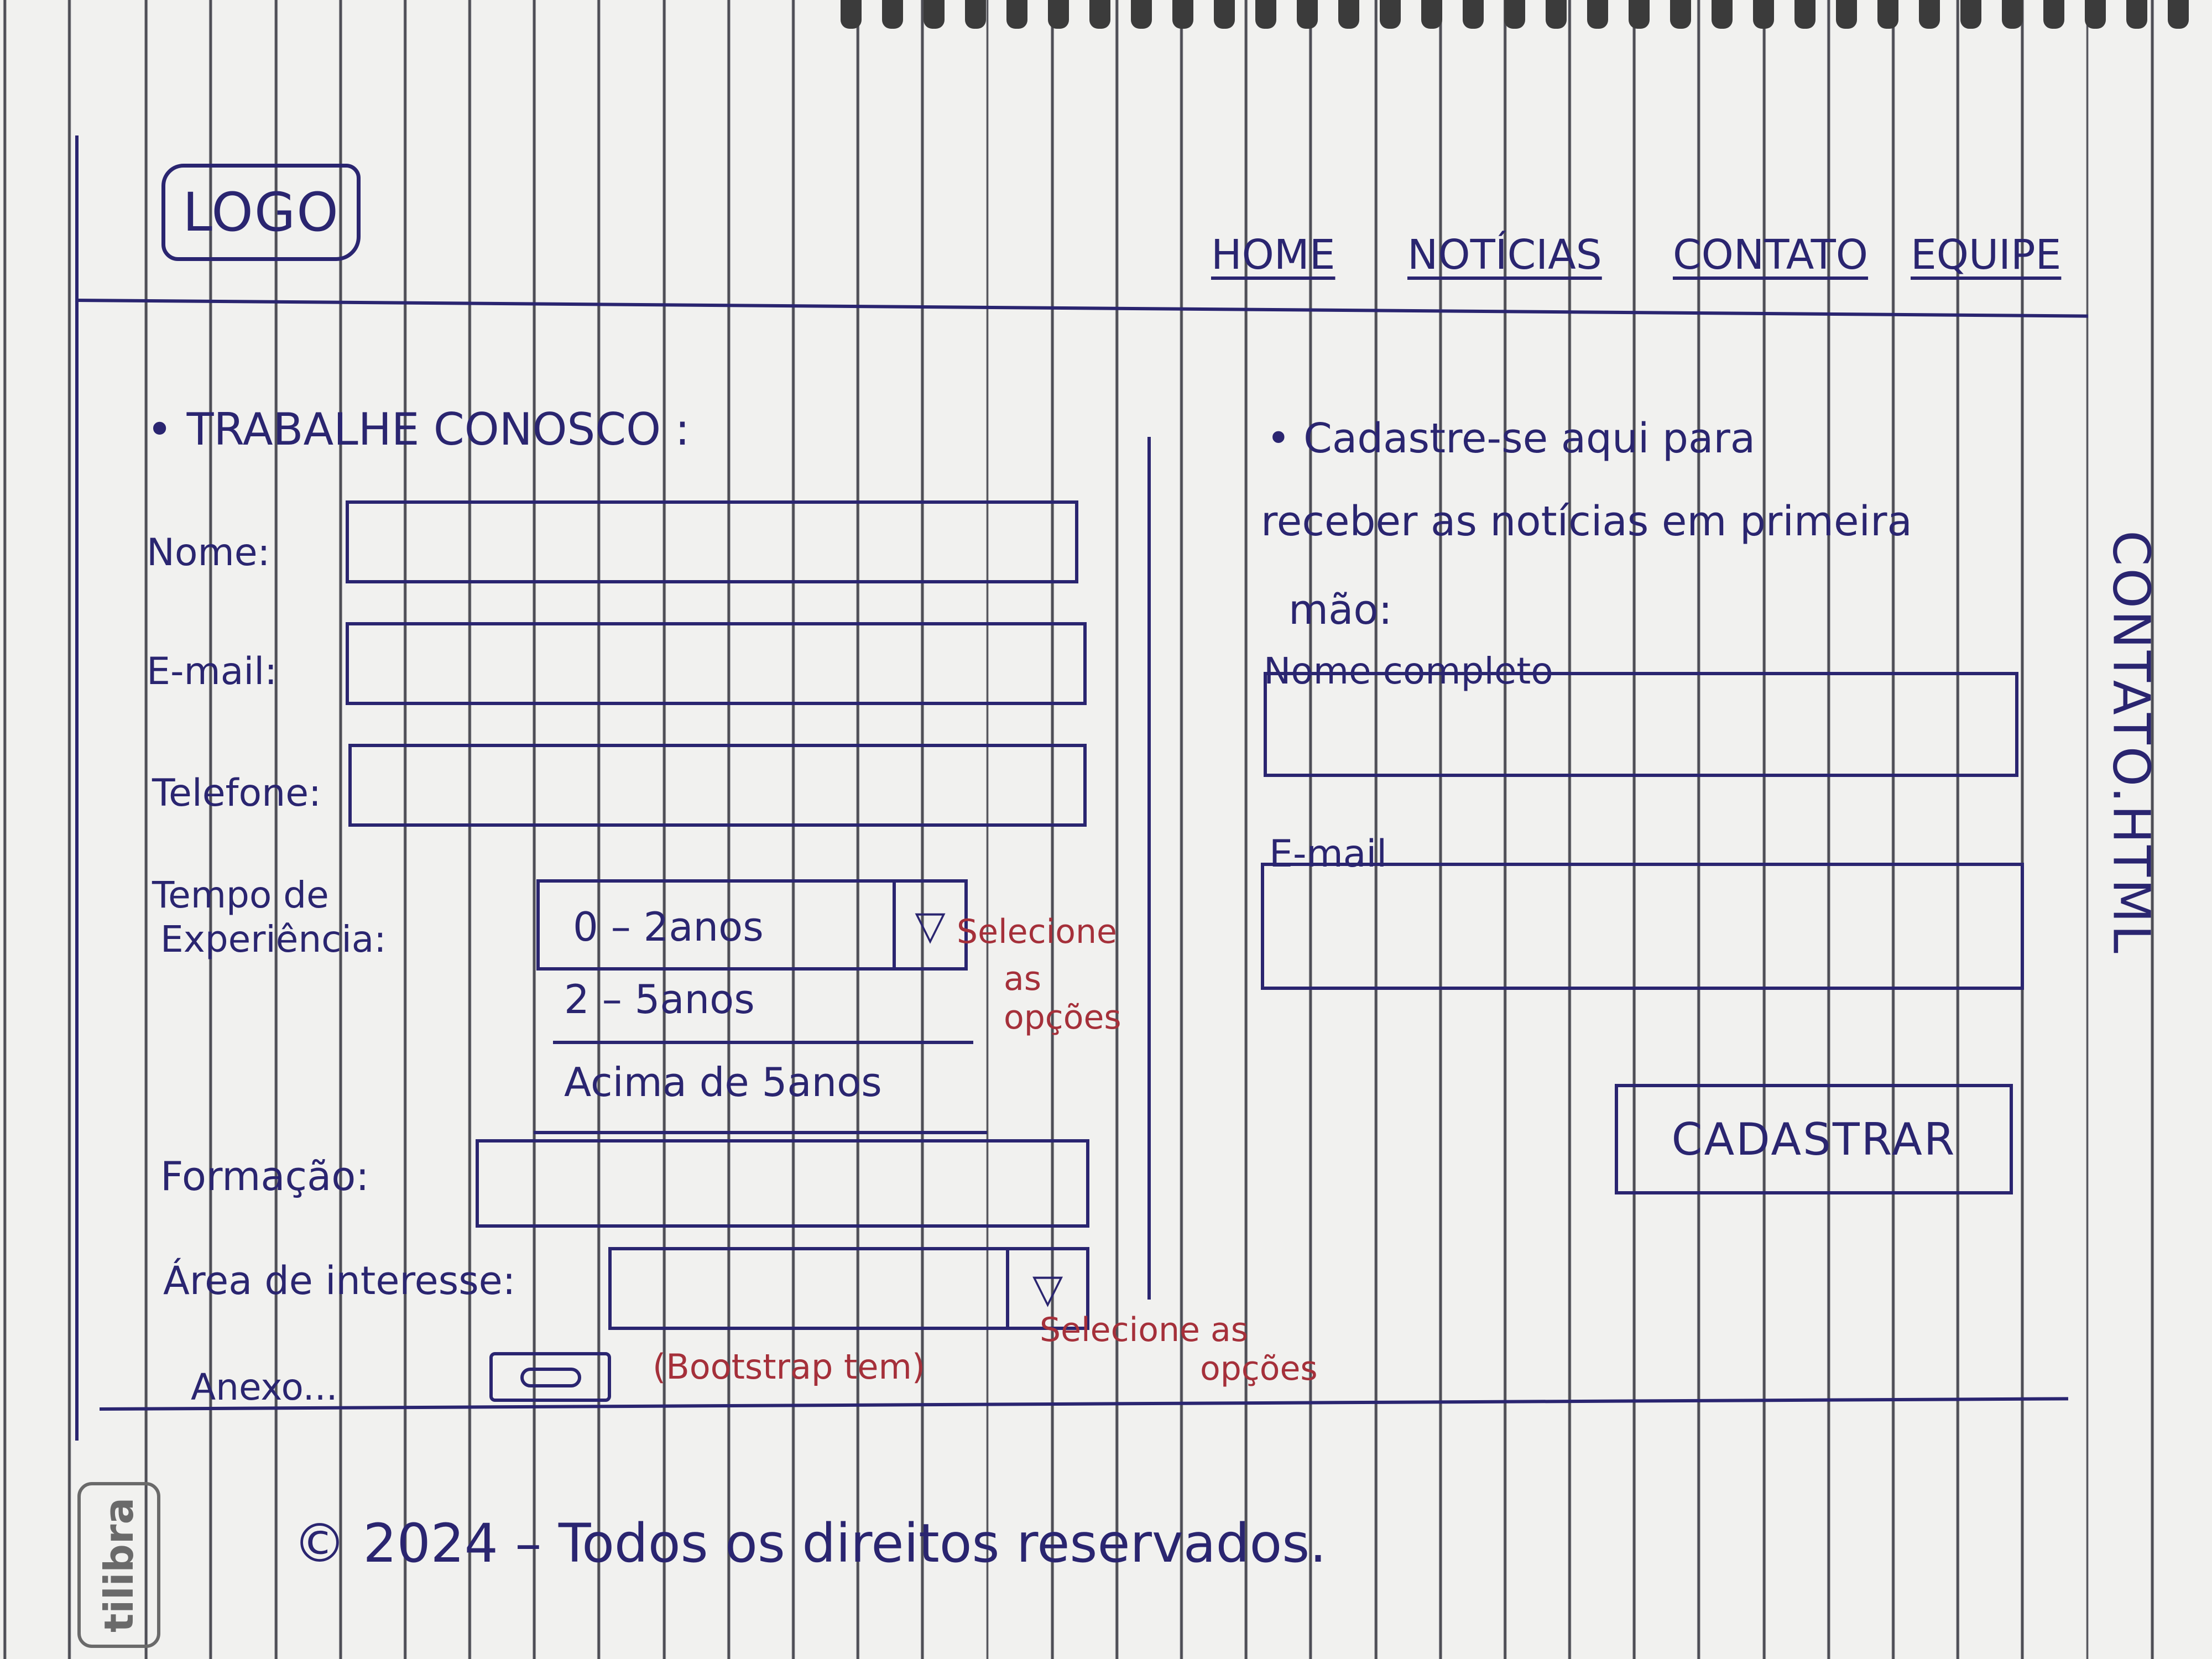 The image size is (2212, 1659). What do you see at coordinates (669, 927) in the screenshot?
I see `experience-selected-value: 0 – 2anos` at bounding box center [669, 927].